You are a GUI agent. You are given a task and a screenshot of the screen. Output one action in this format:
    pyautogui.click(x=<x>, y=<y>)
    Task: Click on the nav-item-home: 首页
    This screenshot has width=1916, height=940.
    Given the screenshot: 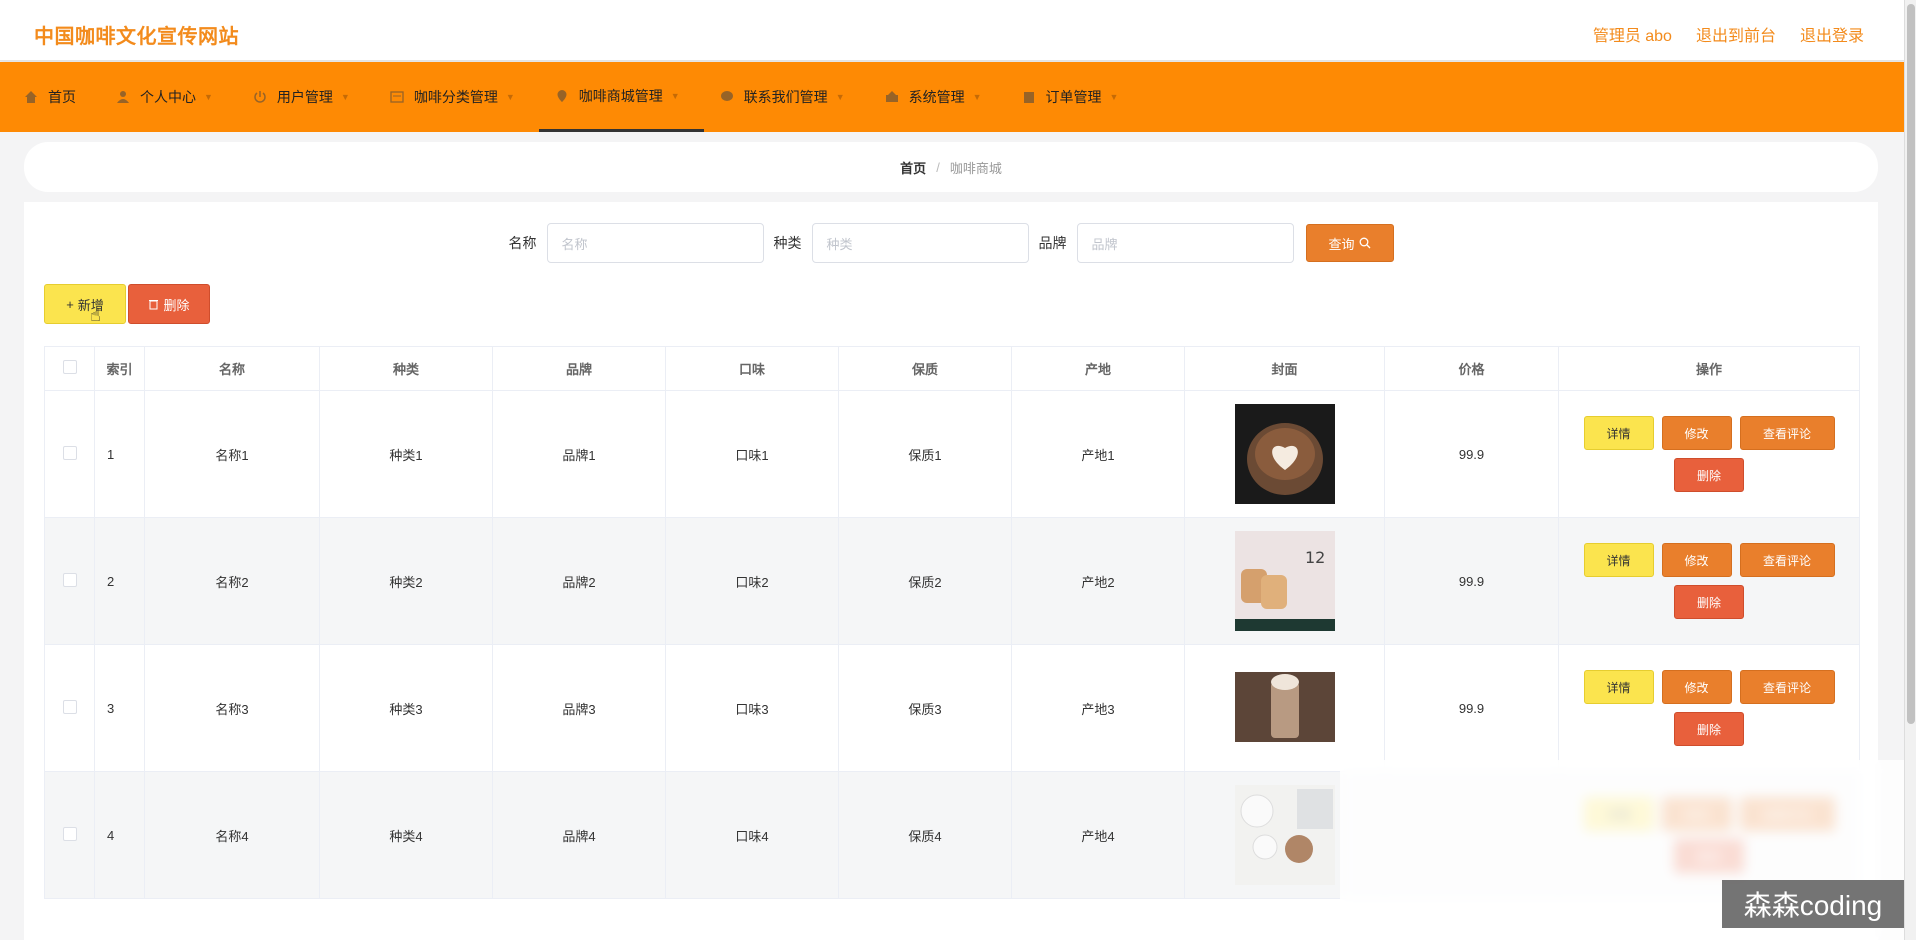 What is the action you would take?
    pyautogui.click(x=54, y=97)
    